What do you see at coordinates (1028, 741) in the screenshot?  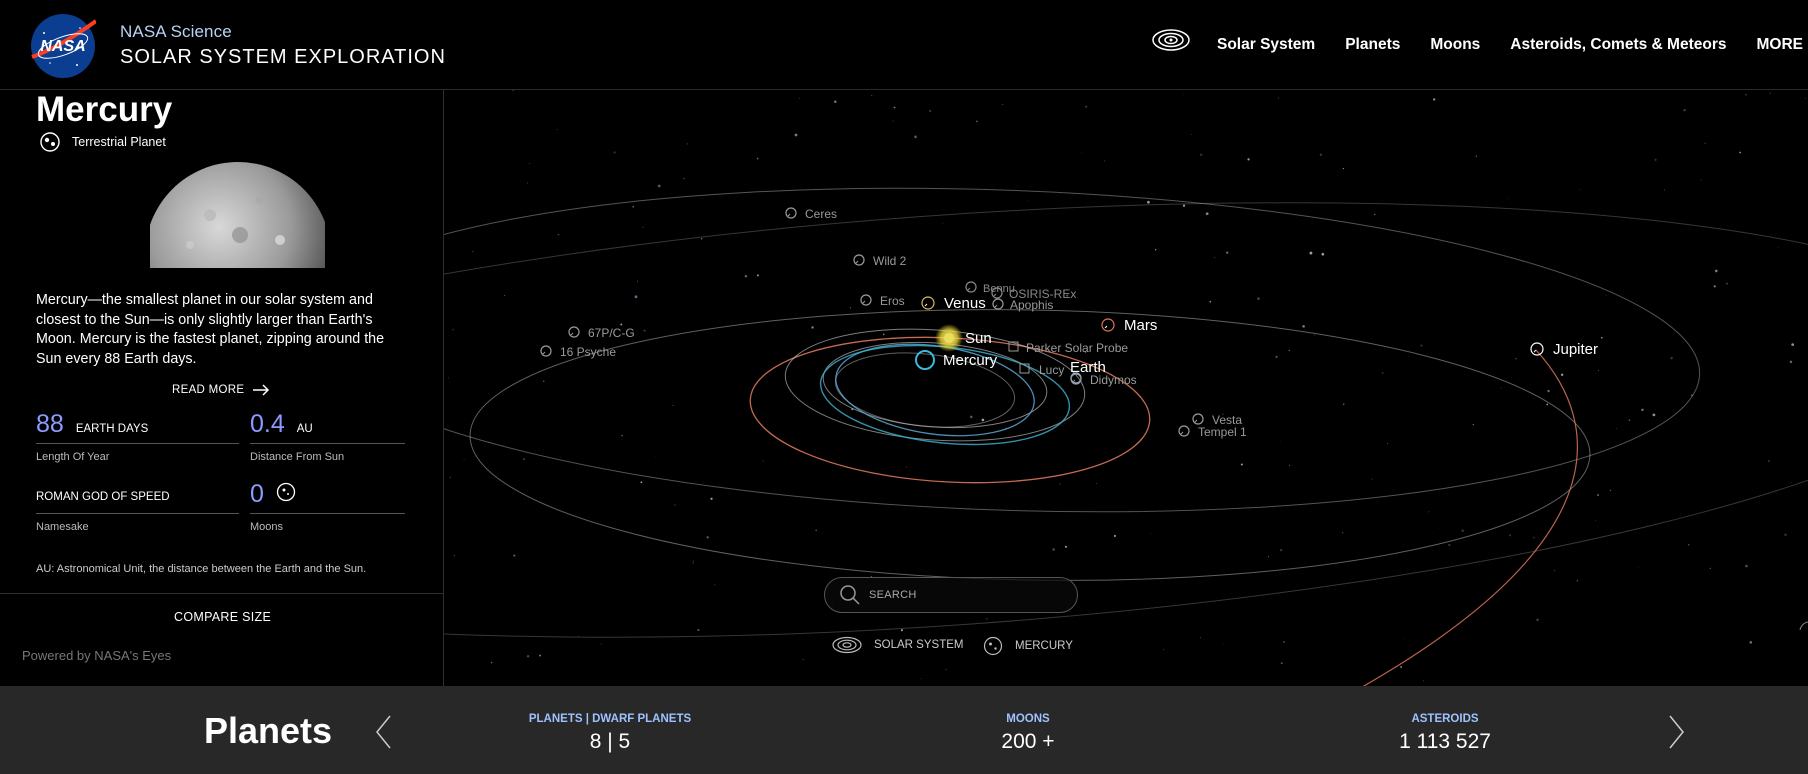 I see `footer-stat-value: 200 +` at bounding box center [1028, 741].